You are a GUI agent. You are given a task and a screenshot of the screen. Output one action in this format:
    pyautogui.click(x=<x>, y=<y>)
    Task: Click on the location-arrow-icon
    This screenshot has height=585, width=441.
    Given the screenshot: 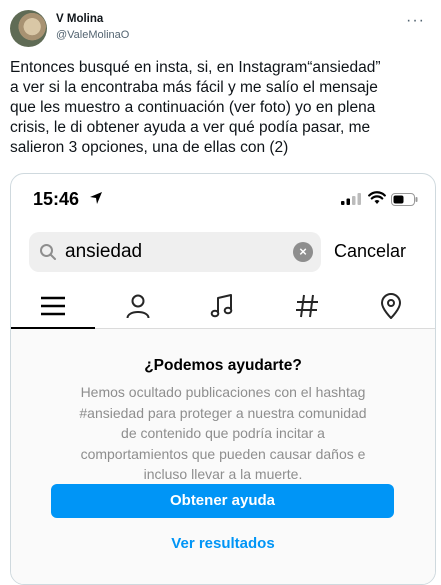 What is the action you would take?
    pyautogui.click(x=96, y=198)
    